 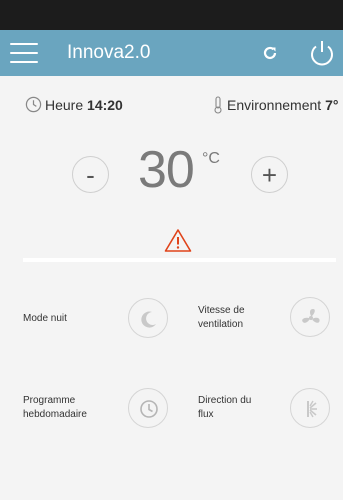 I want to click on weekly-program-label: Programme hebdomadaire, so click(x=55, y=408).